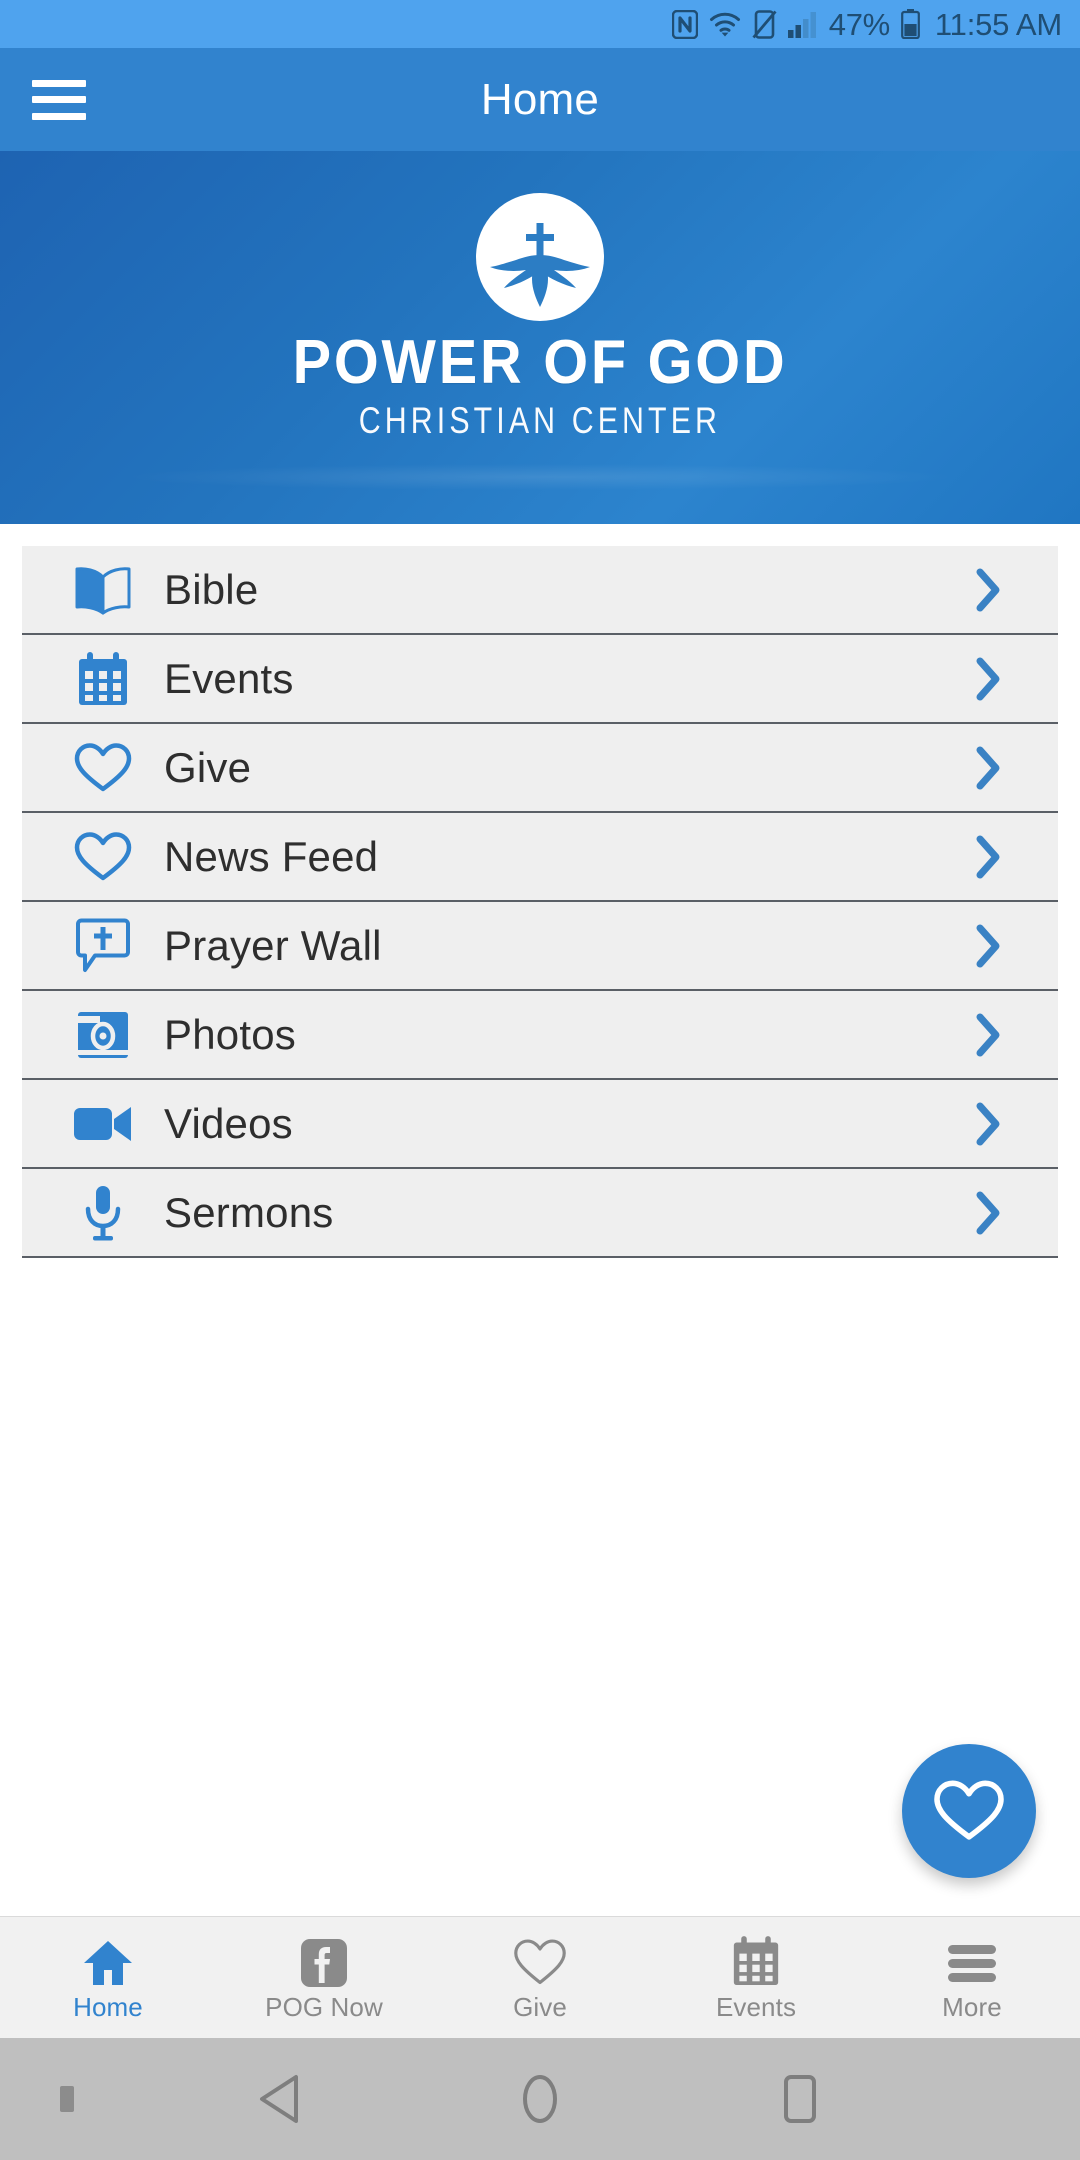 The width and height of the screenshot is (1080, 2160). What do you see at coordinates (208, 767) in the screenshot?
I see `menu-item-label: Give` at bounding box center [208, 767].